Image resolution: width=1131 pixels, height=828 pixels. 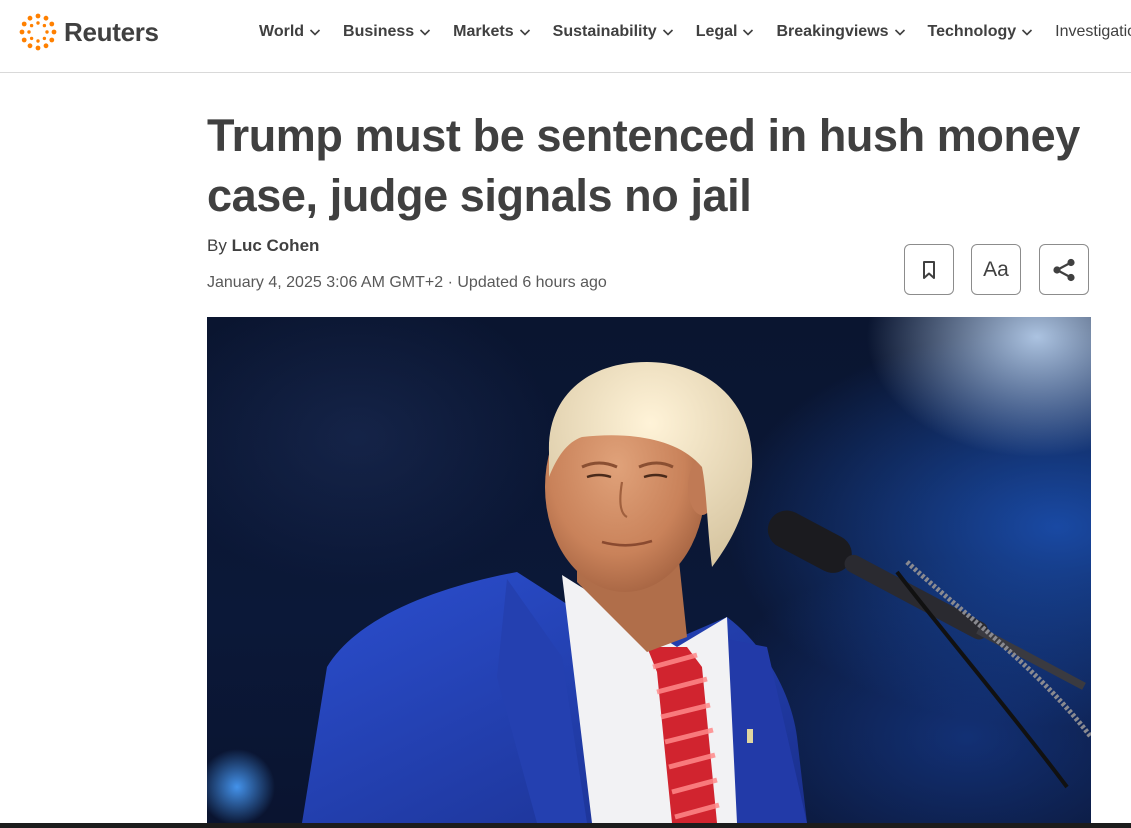 What do you see at coordinates (217, 245) in the screenshot?
I see `byline-prefix: By` at bounding box center [217, 245].